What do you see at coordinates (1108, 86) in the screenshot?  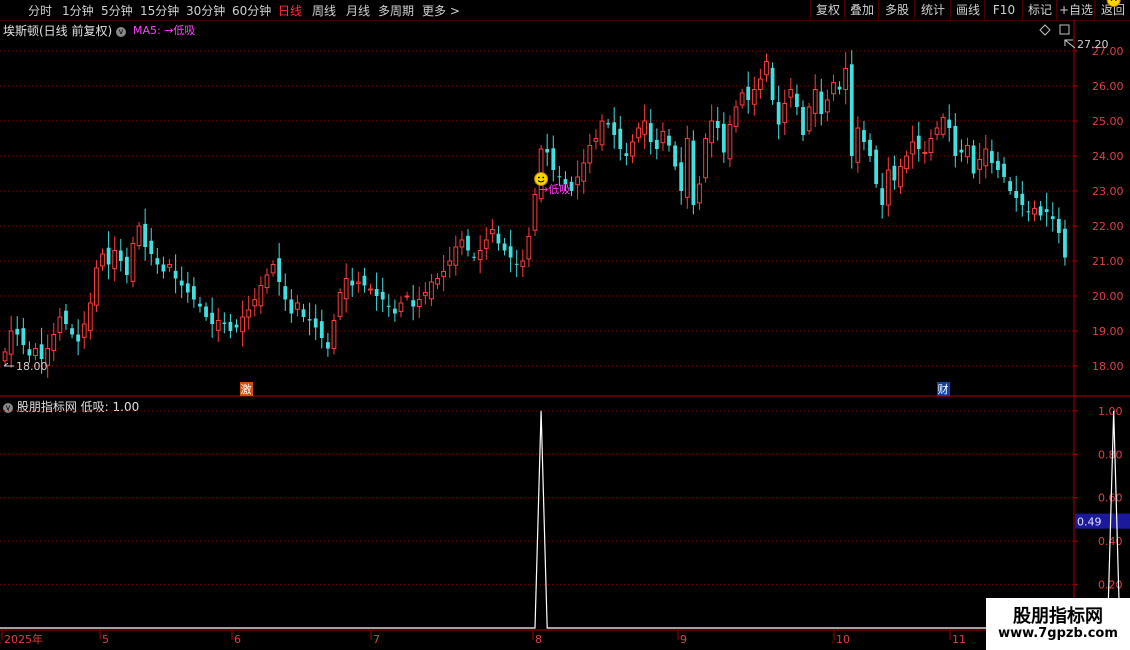 I see `price-tick-label: 26.00` at bounding box center [1108, 86].